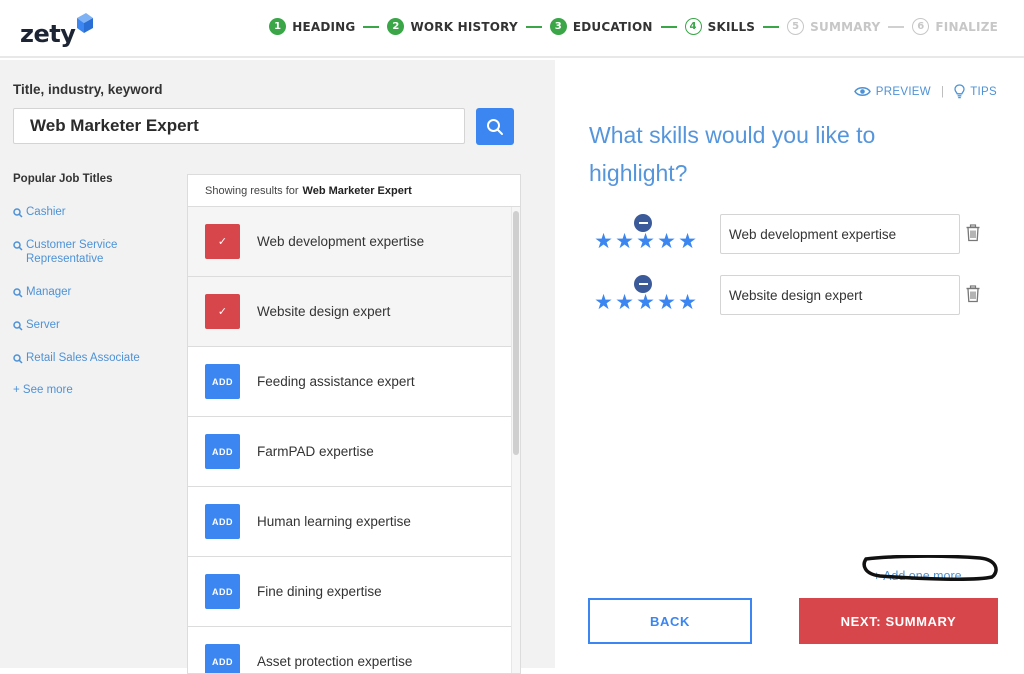 Image resolution: width=1024 pixels, height=674 pixels. I want to click on result-label: Human learning expertise, so click(334, 521).